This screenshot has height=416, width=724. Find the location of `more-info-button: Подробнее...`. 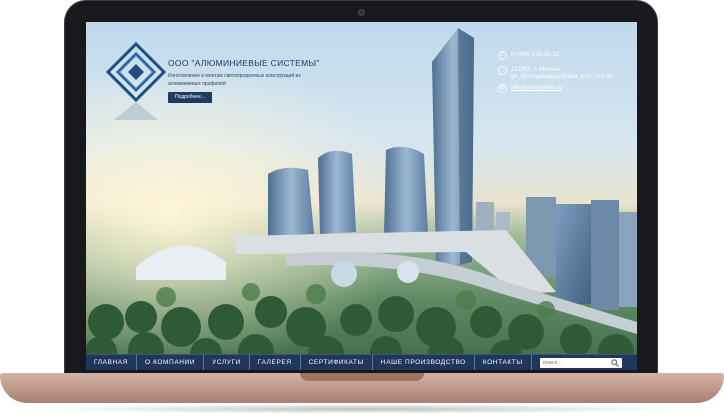

more-info-button: Подробнее... is located at coordinates (190, 97).